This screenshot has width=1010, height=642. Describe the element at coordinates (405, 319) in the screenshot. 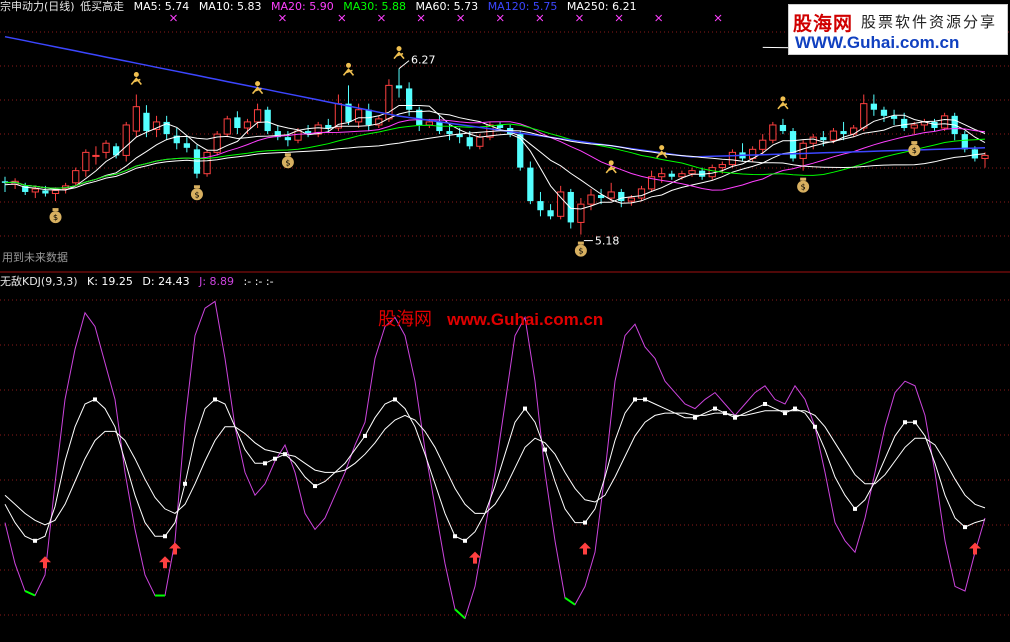

I see `watermark-name: 股海网` at that location.